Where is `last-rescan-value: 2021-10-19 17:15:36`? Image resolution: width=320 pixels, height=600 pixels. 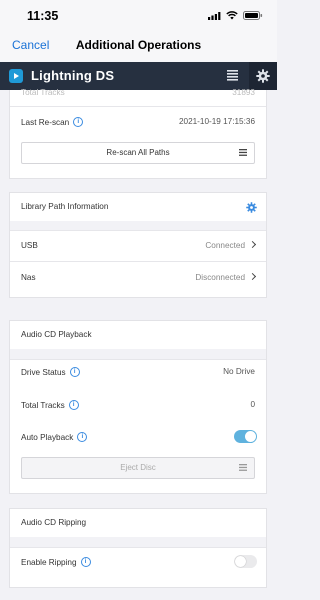
last-rescan-value: 2021-10-19 17:15:36 is located at coordinates (216, 121).